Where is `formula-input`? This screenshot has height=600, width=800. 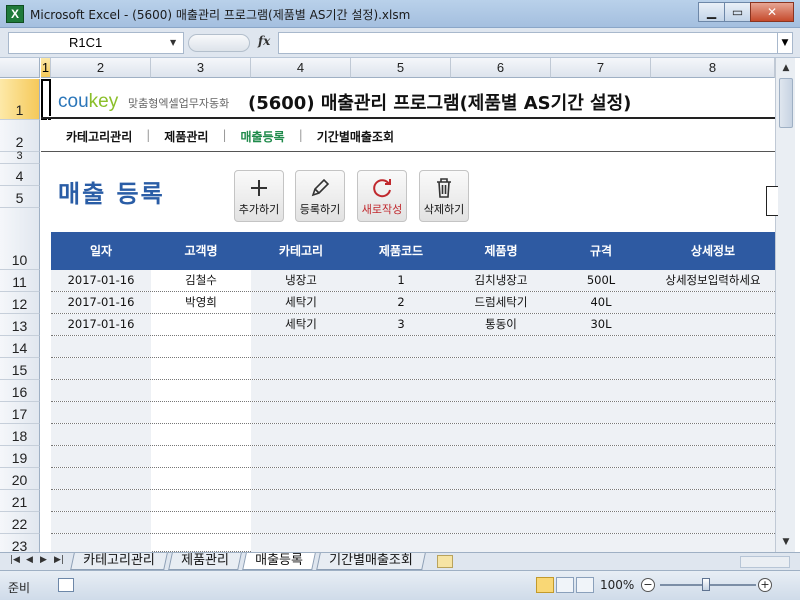 formula-input is located at coordinates (528, 43).